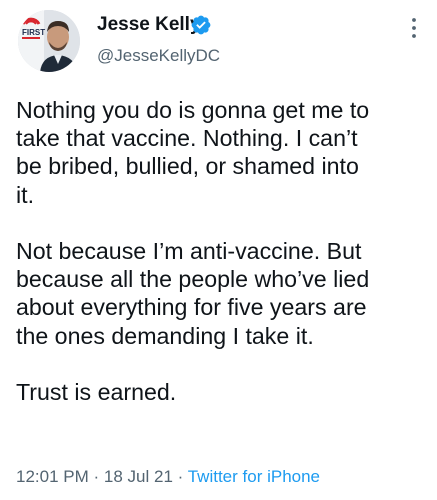 The image size is (437, 500). Describe the element at coordinates (33, 32) in the screenshot. I see `avatar-badge-text: FIRST` at that location.